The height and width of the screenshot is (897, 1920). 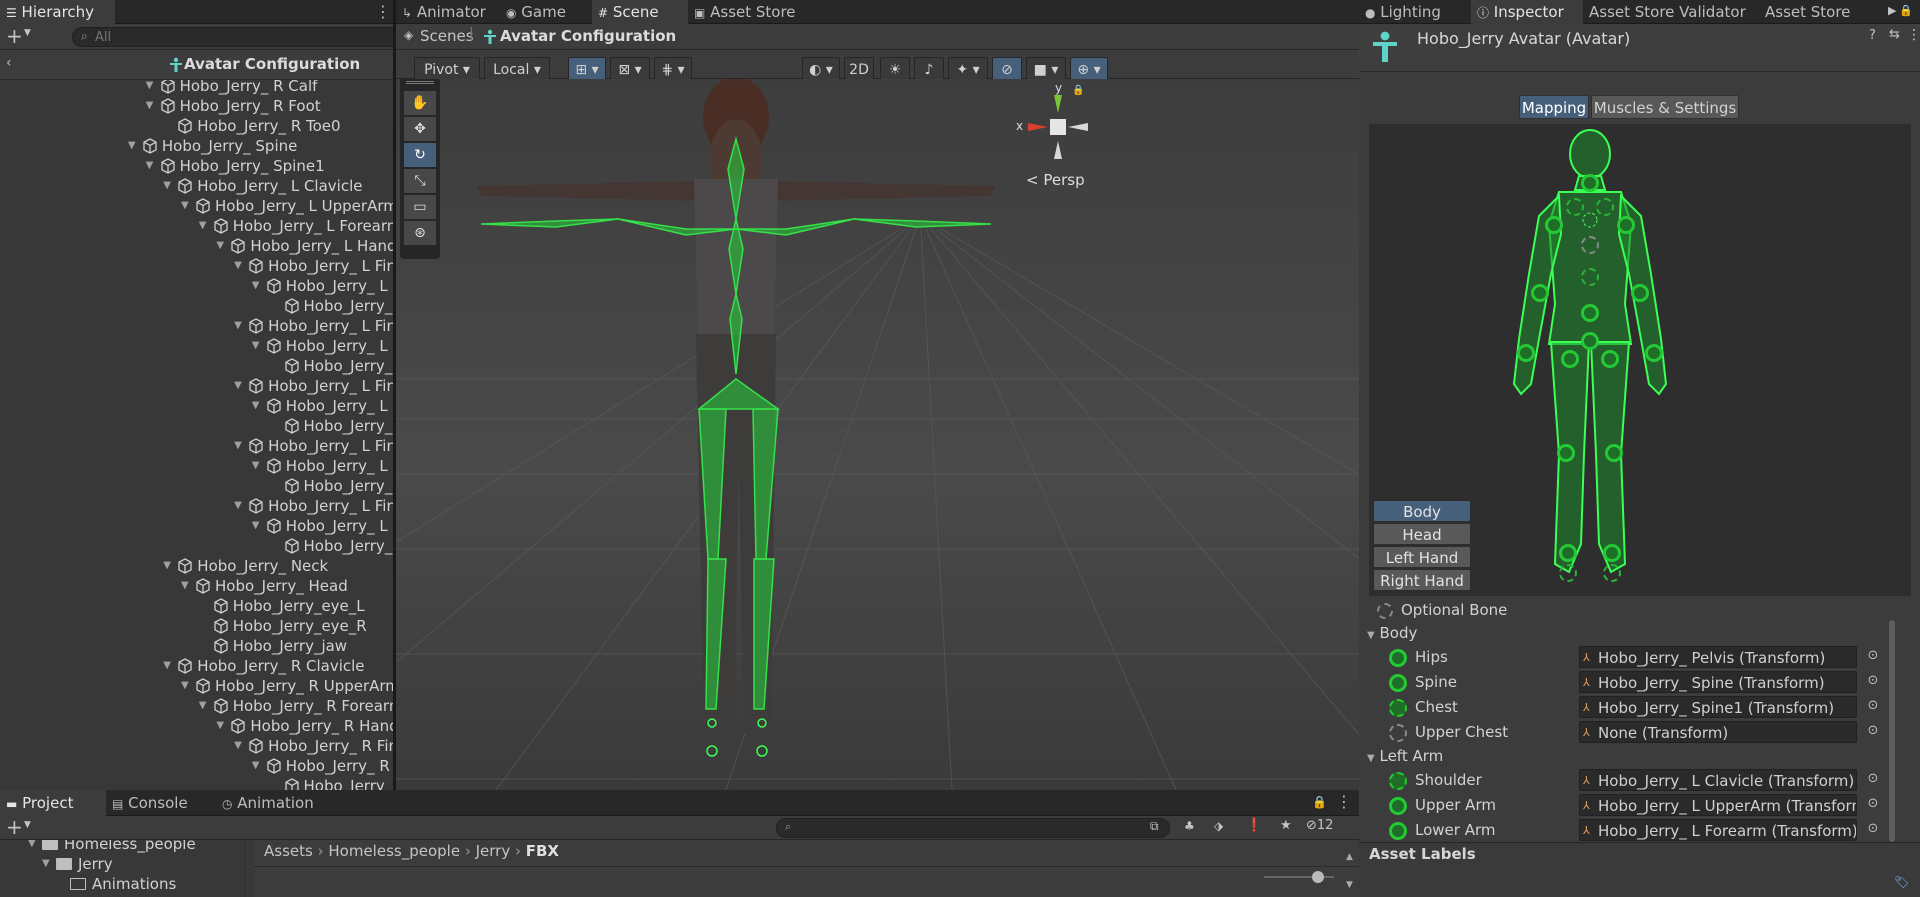 What do you see at coordinates (1349, 857) in the screenshot?
I see `scroll-up-icon: ▲` at bounding box center [1349, 857].